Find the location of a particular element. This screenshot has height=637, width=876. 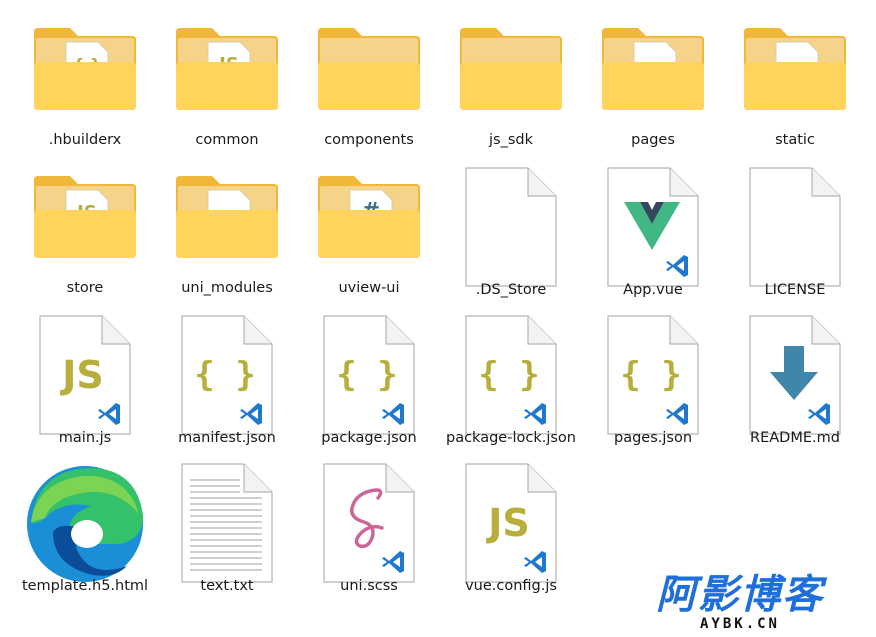

file-md-icon is located at coordinates (795, 375).